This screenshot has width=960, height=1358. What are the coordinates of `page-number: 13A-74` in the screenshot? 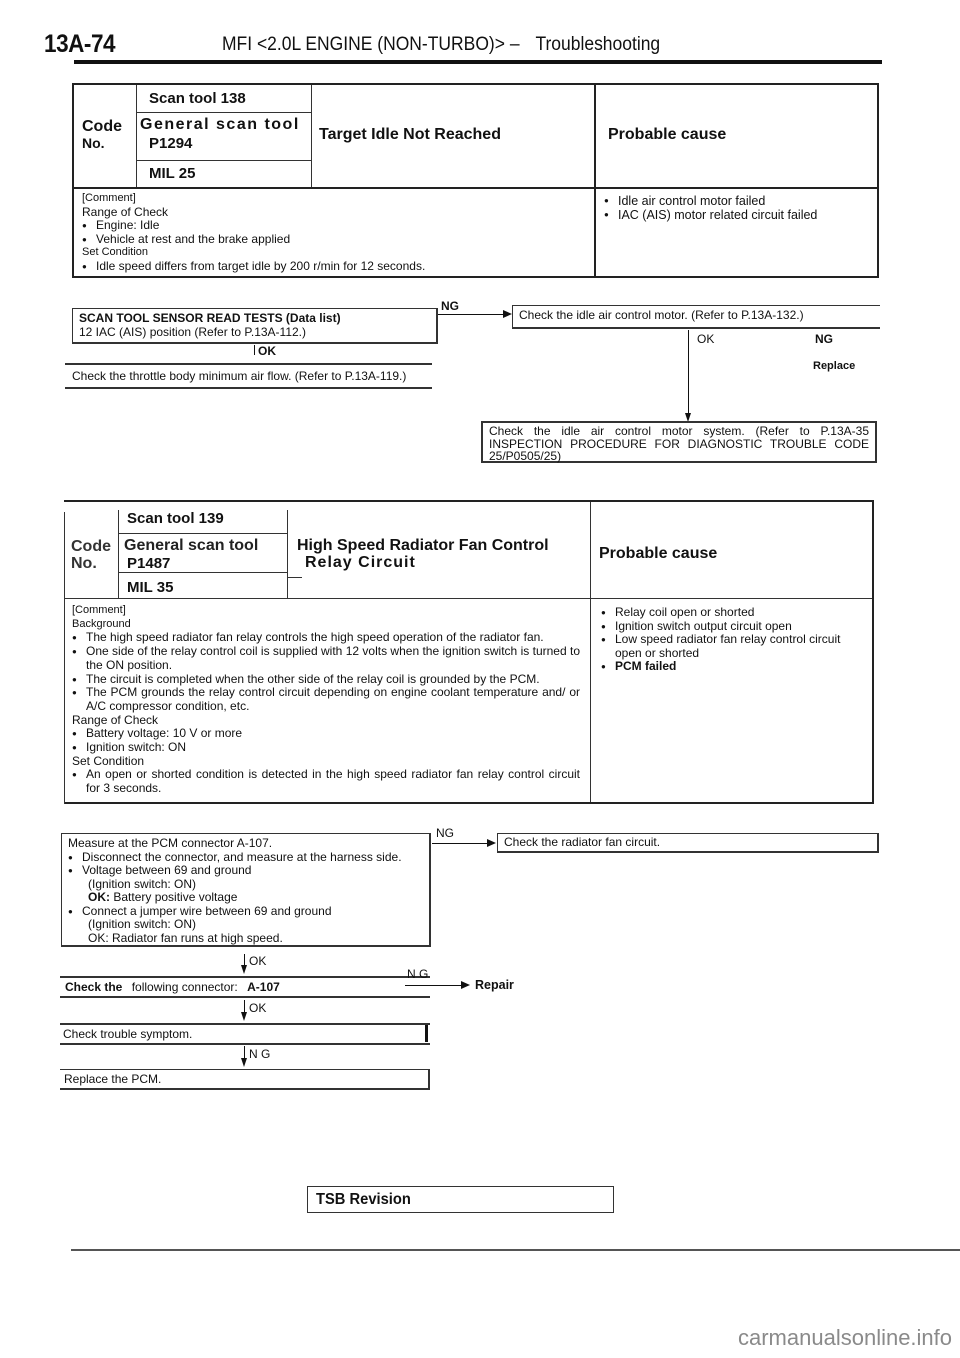 It's located at (80, 44).